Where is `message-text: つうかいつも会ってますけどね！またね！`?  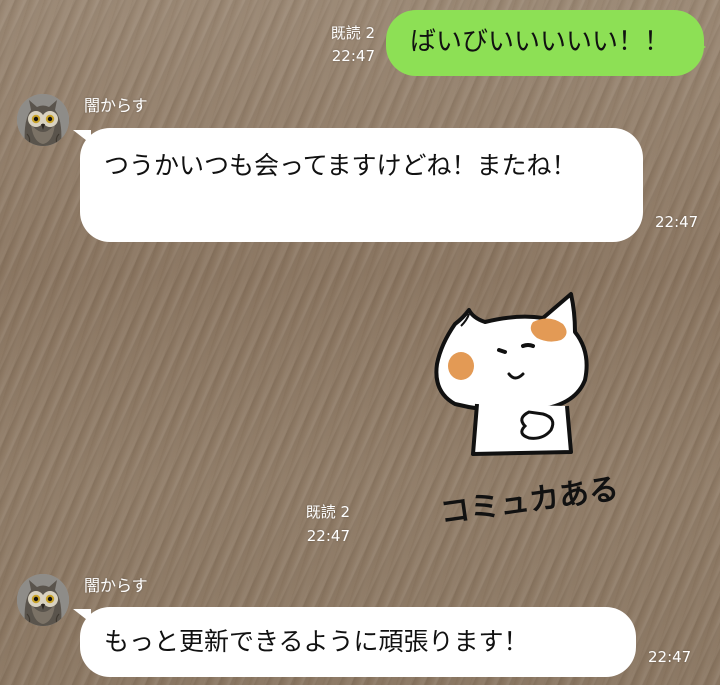
message-text: つうかいつも会ってますけどね！またね！ is located at coordinates (340, 165).